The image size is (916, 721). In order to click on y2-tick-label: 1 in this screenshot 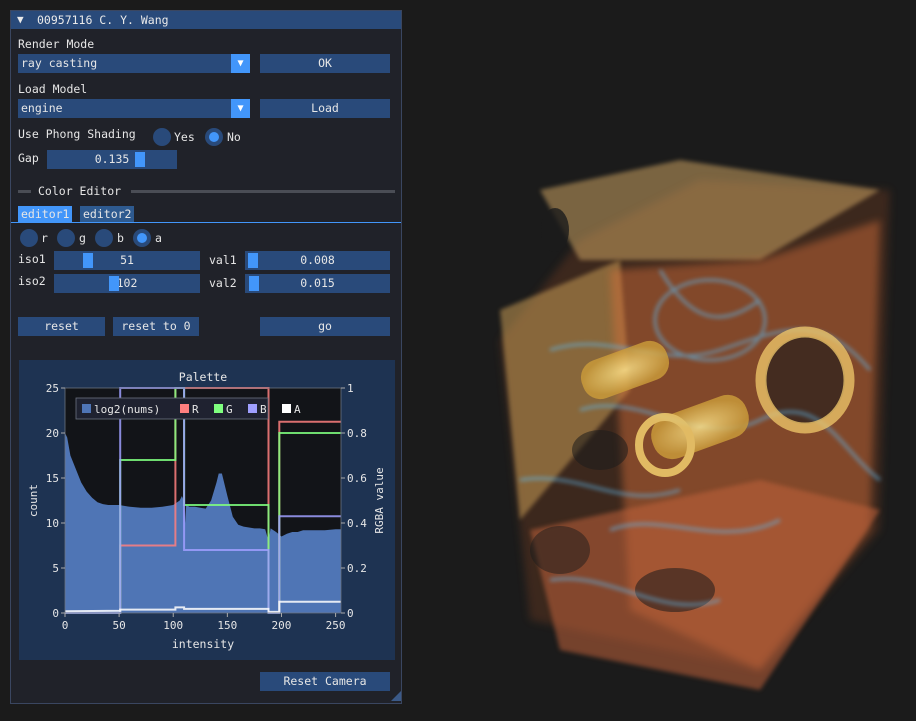, I will do `click(350, 388)`.